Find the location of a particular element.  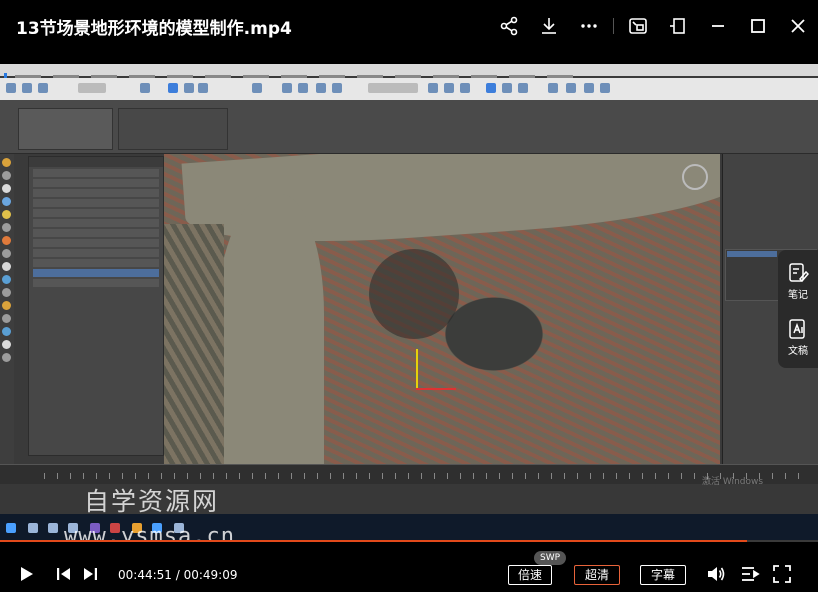

download-icon is located at coordinates (549, 26).